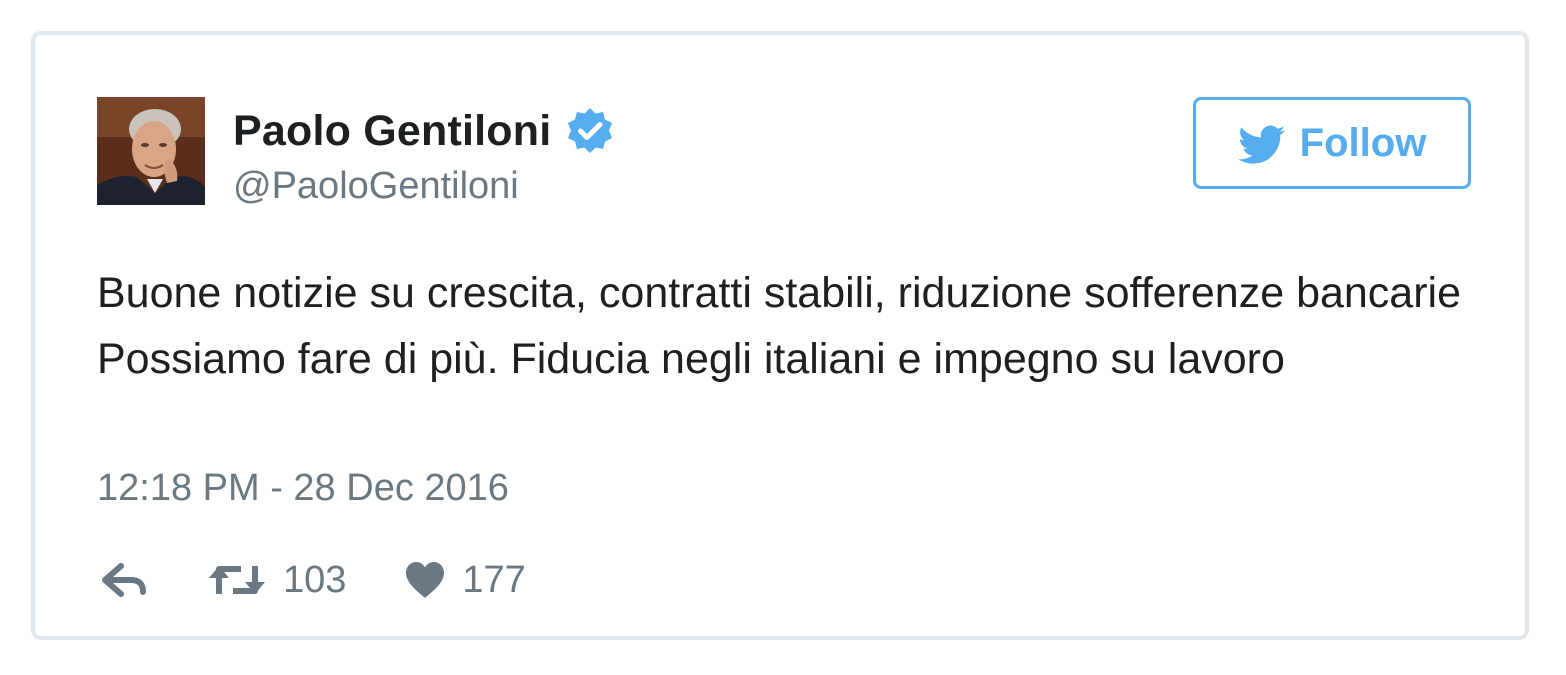 This screenshot has height=675, width=1566. I want to click on retweet-icon, so click(237, 580).